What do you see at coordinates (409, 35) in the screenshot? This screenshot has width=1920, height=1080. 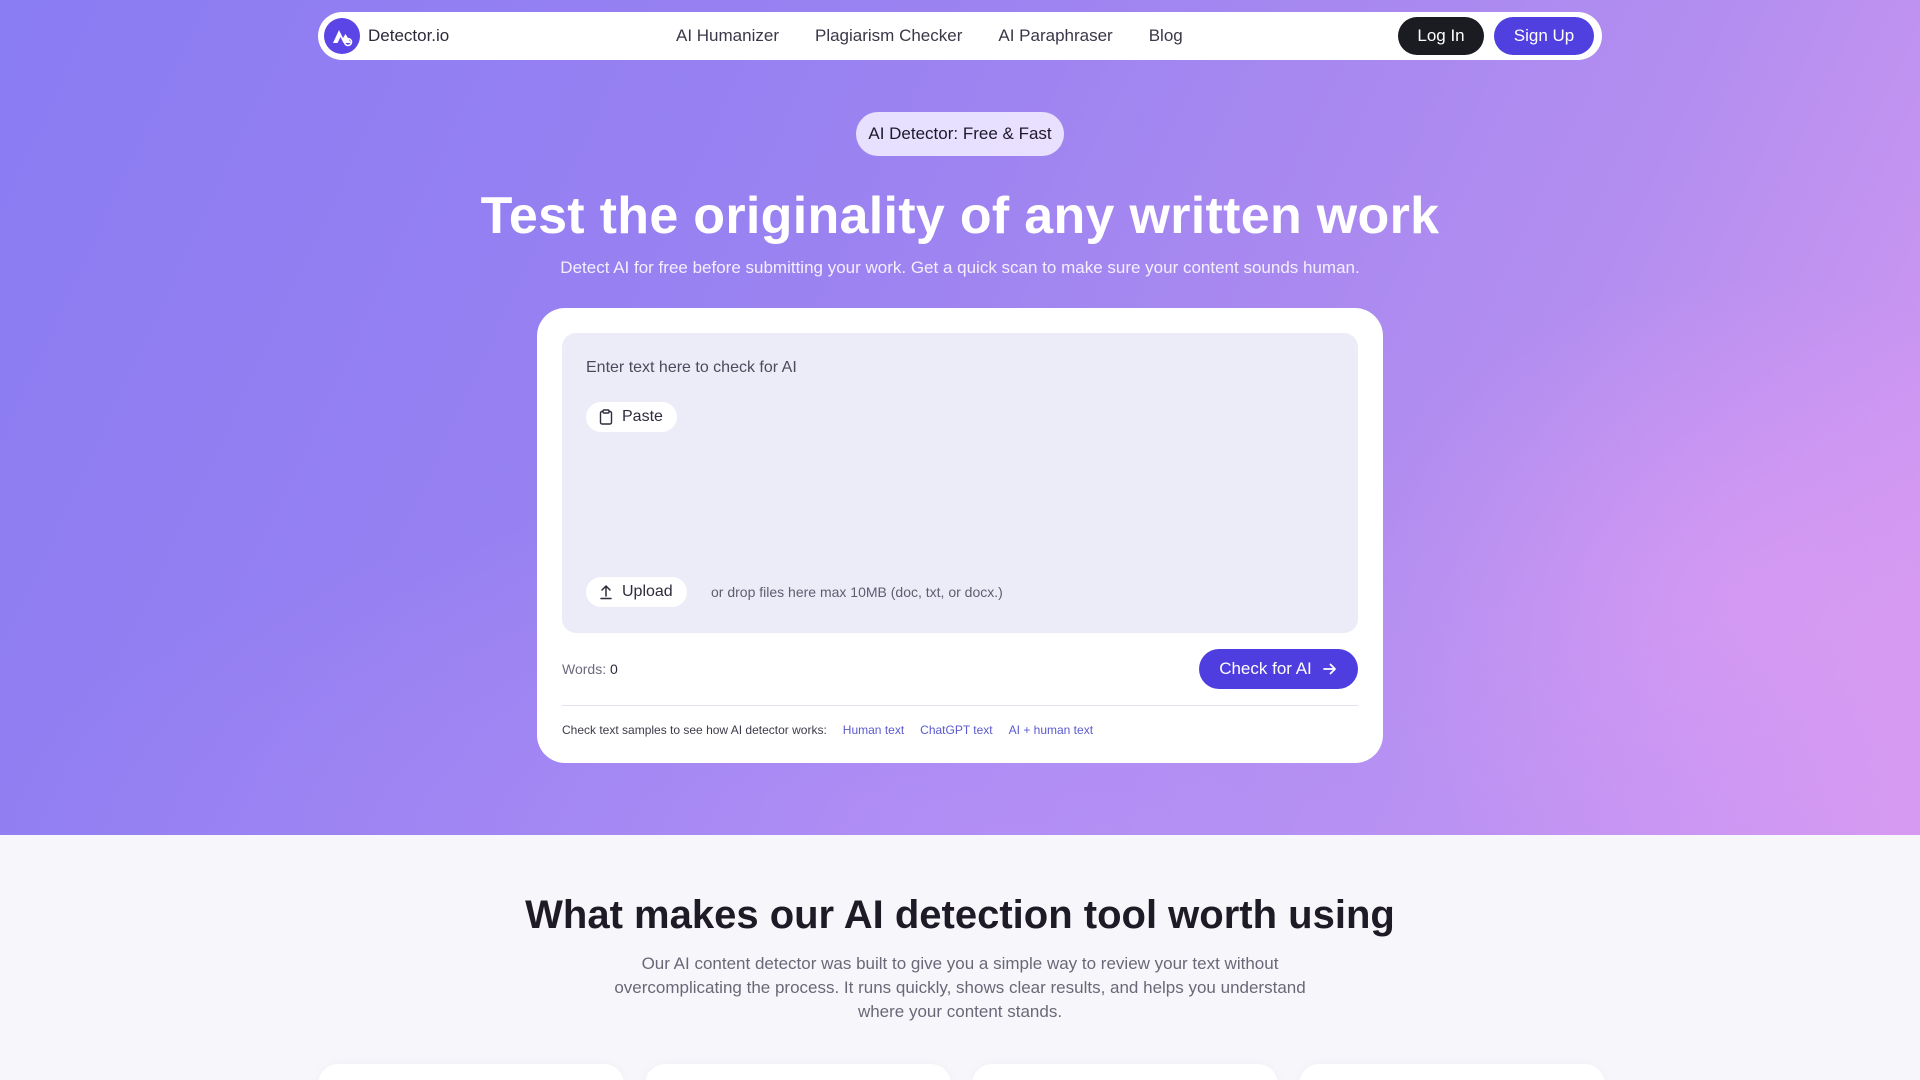 I see `brand-name: Detector.io` at bounding box center [409, 35].